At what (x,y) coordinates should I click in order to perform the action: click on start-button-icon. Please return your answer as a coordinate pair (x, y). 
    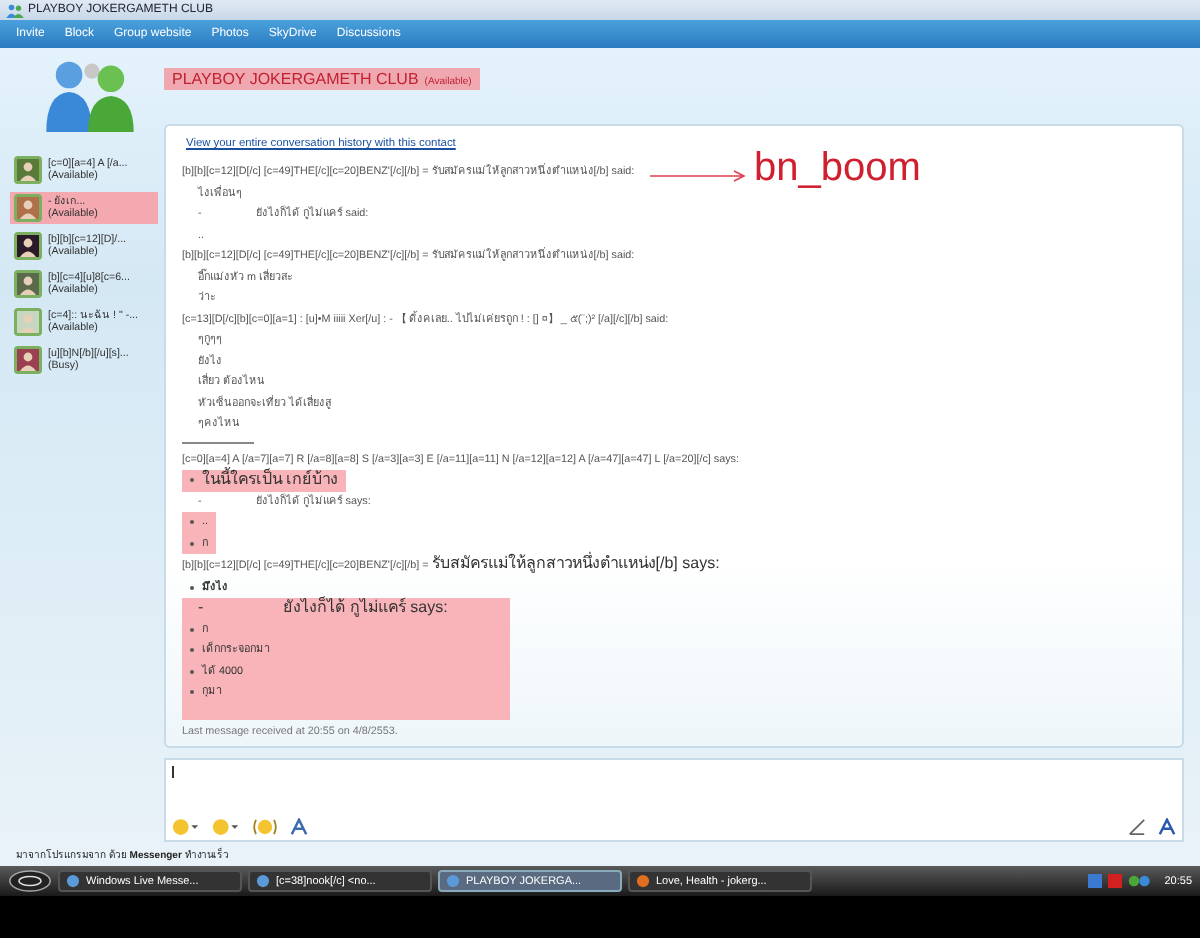
    Looking at the image, I should click on (30, 881).